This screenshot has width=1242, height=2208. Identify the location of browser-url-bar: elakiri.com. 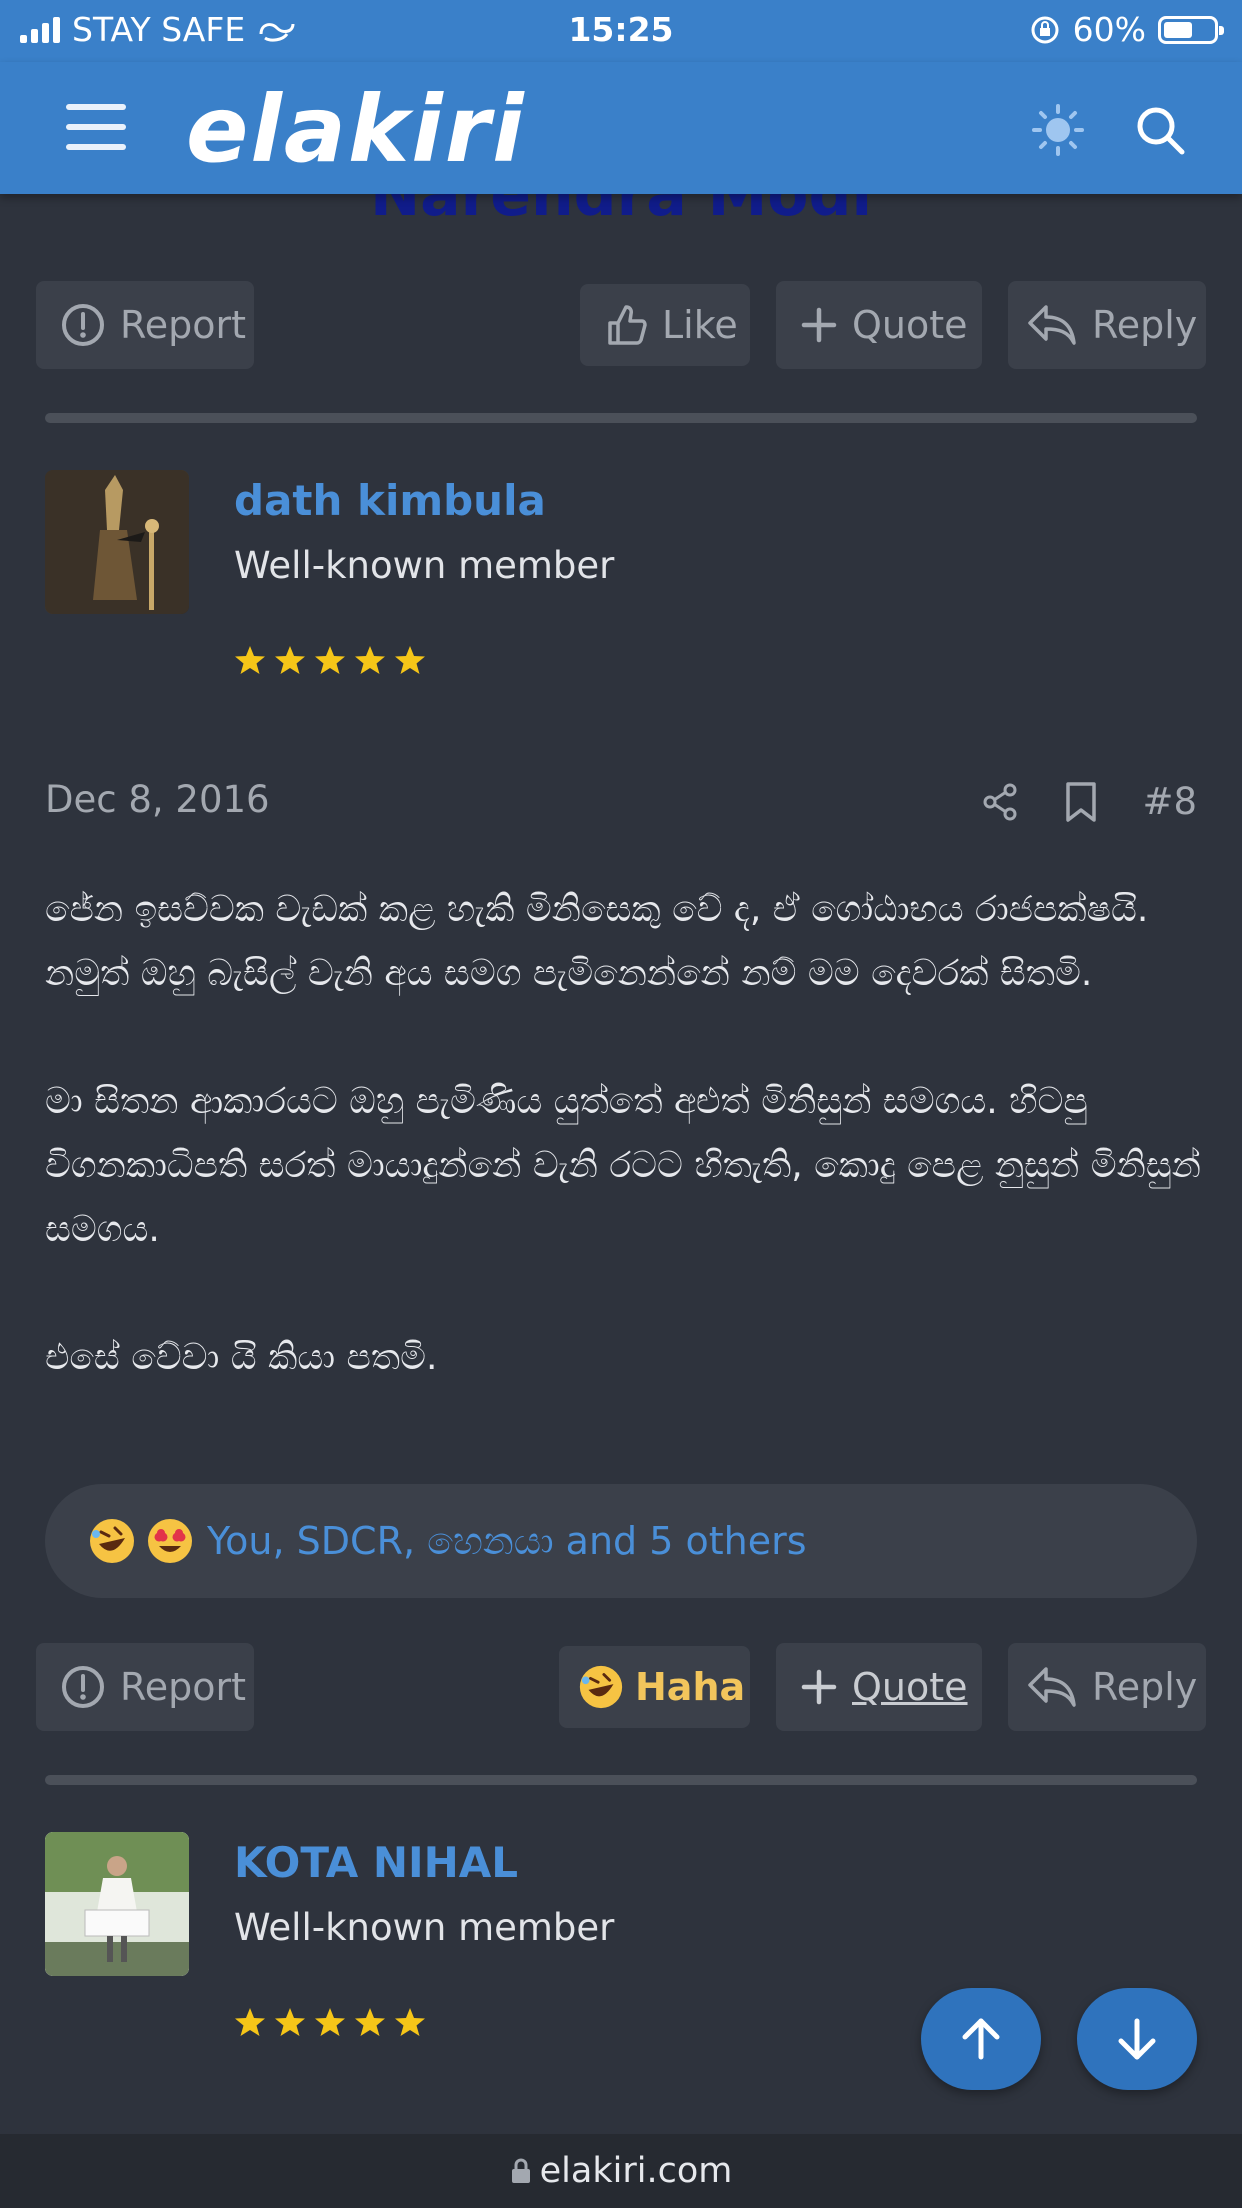
(621, 2171).